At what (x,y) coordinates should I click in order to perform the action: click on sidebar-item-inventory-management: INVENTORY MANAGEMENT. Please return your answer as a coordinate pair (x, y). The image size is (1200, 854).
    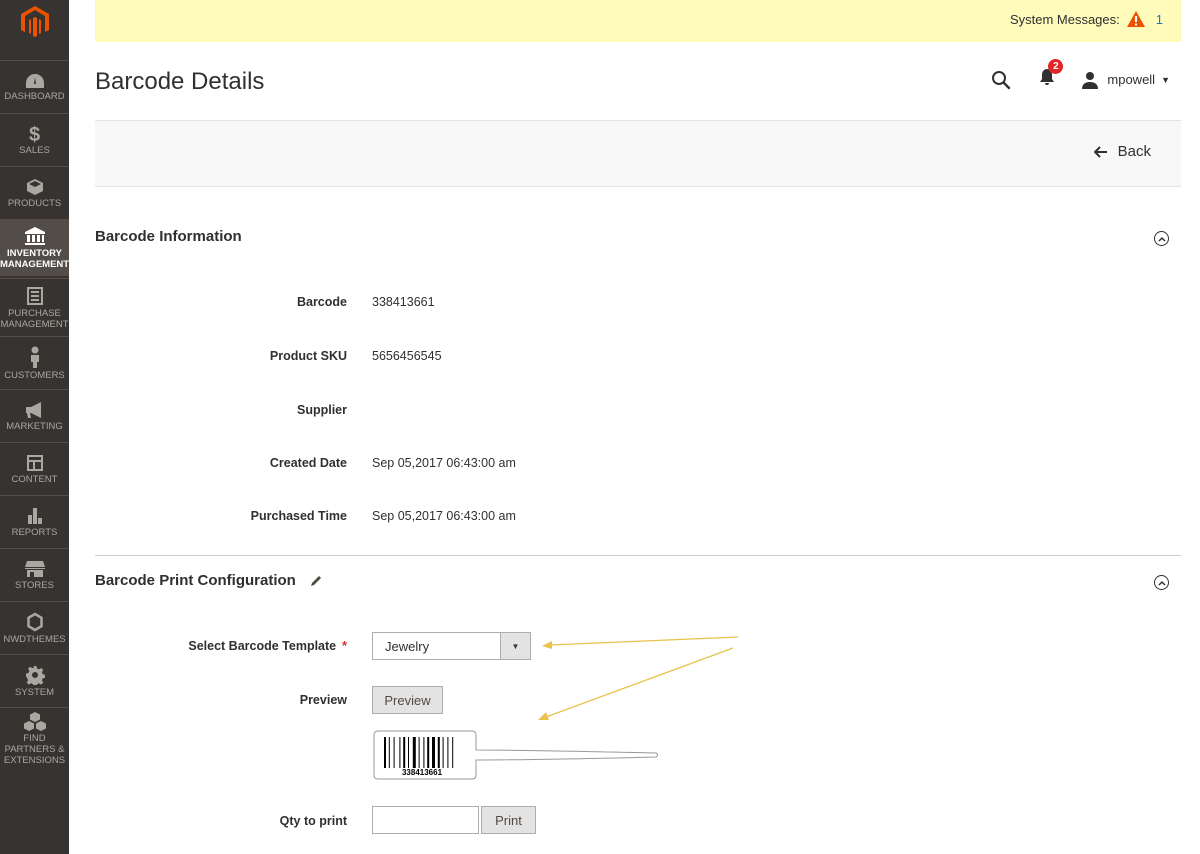
    Looking at the image, I should click on (34, 247).